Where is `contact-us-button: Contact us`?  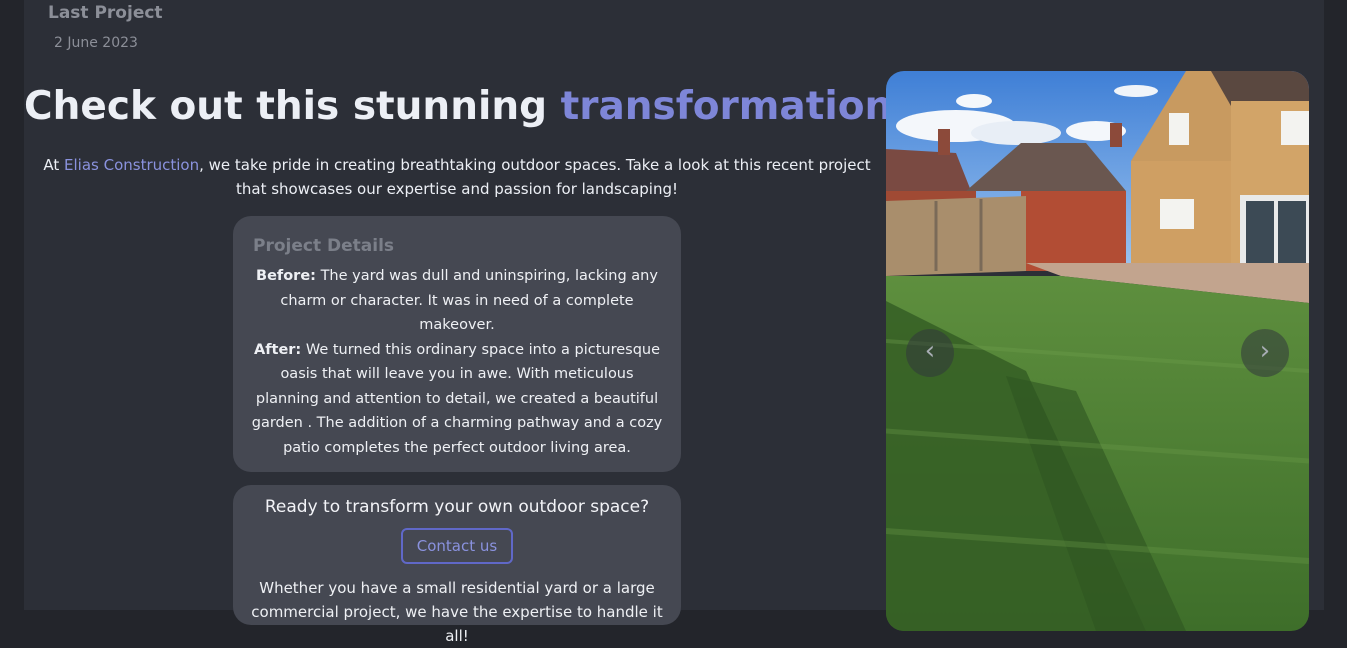
contact-us-button: Contact us is located at coordinates (457, 546).